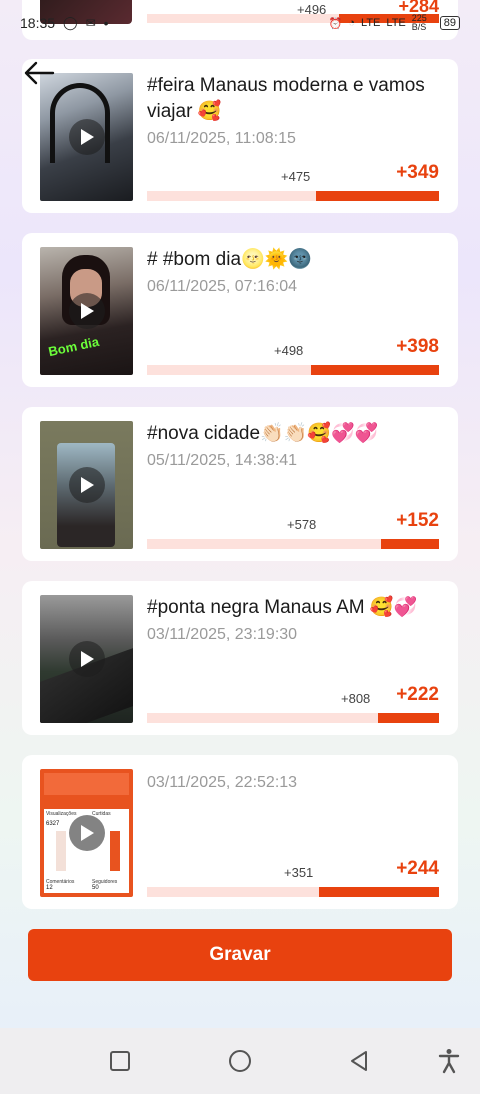 This screenshot has width=480, height=1094. What do you see at coordinates (263, 433) in the screenshot?
I see `video-title: #nova cidade👏🏻👏🏻🥰💞💞` at bounding box center [263, 433].